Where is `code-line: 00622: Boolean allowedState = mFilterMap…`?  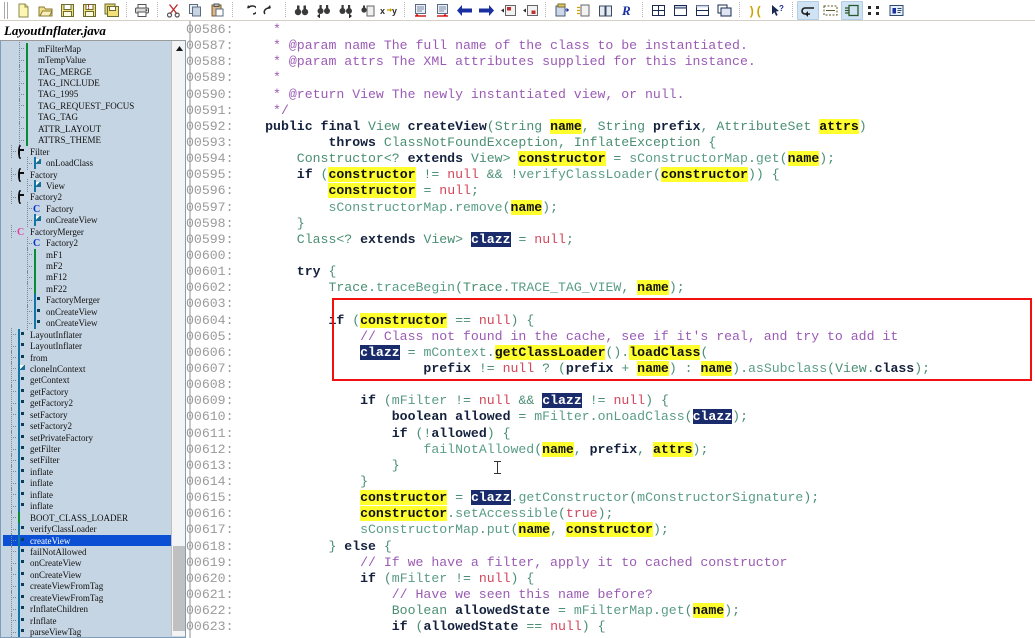 code-line: 00622: Boolean allowedState = mFilterMap… is located at coordinates (558, 611).